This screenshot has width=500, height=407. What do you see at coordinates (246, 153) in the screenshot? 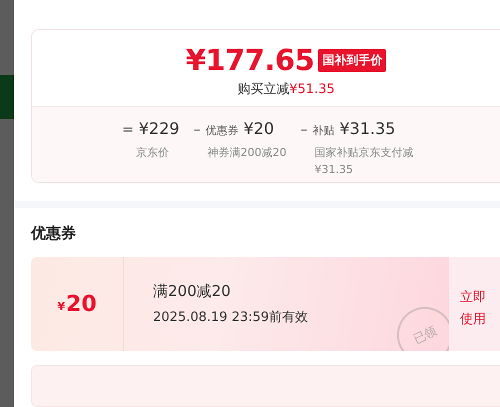
I see `breakdown-note: 神券满200减20` at bounding box center [246, 153].